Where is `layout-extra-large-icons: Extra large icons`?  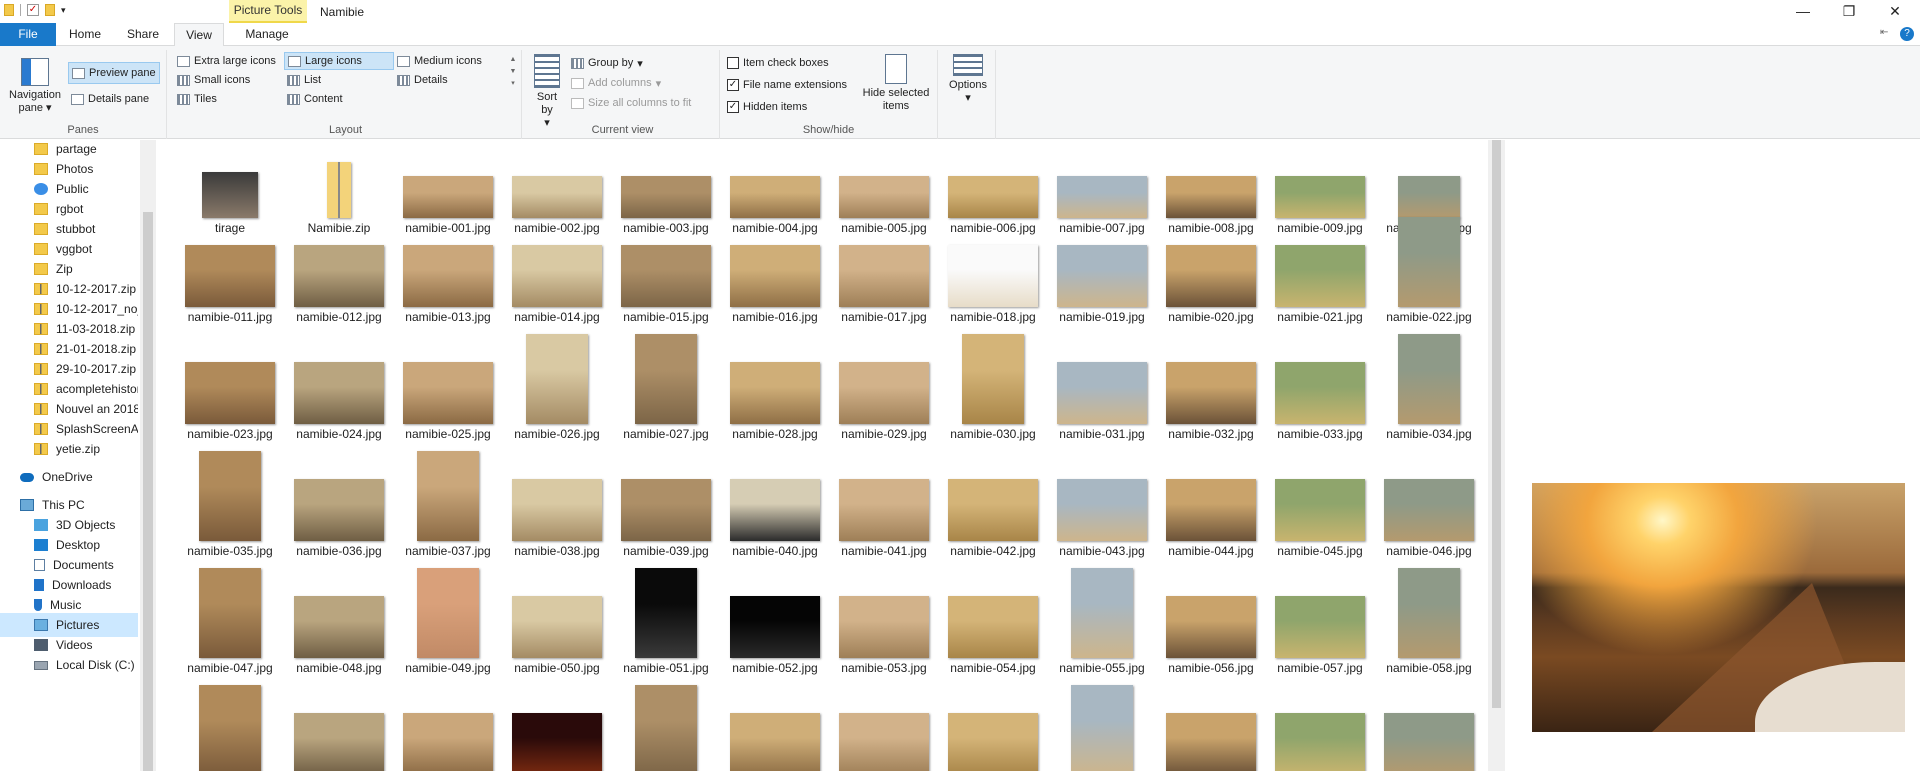
layout-extra-large-icons: Extra large icons is located at coordinates (226, 61).